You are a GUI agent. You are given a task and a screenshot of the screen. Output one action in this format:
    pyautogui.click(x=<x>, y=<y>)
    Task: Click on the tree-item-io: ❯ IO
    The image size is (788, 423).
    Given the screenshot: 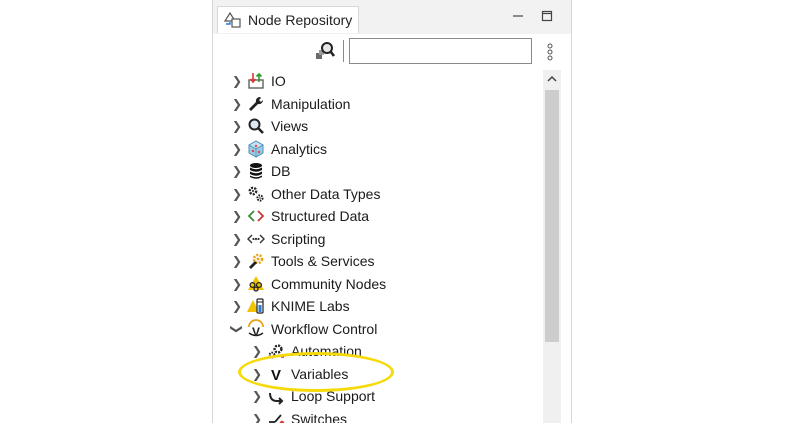 What is the action you would take?
    pyautogui.click(x=258, y=81)
    